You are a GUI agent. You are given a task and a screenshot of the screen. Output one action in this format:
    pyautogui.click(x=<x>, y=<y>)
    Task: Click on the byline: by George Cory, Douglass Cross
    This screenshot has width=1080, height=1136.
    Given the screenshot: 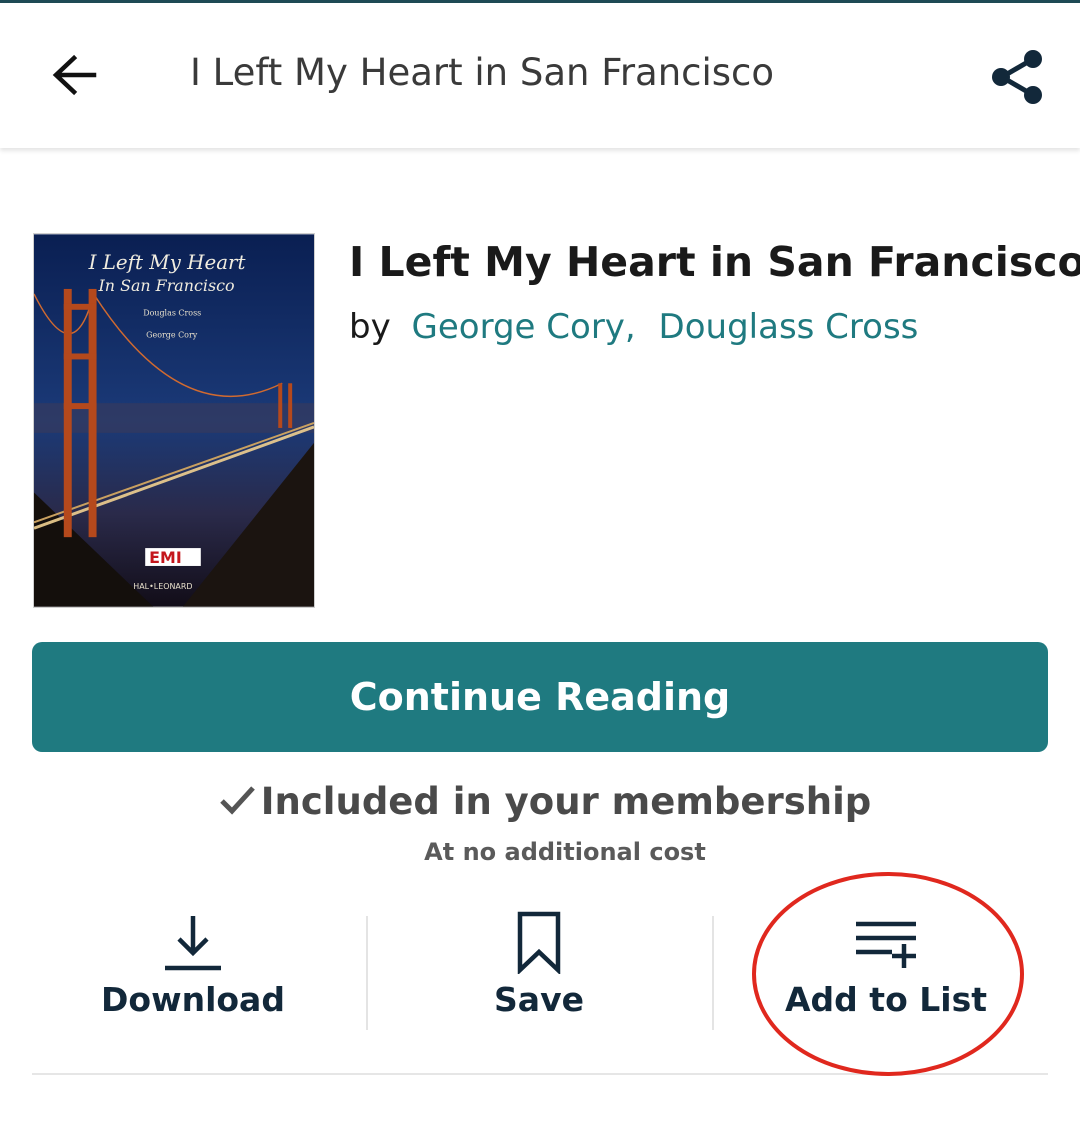 What is the action you would take?
    pyautogui.click(x=633, y=327)
    